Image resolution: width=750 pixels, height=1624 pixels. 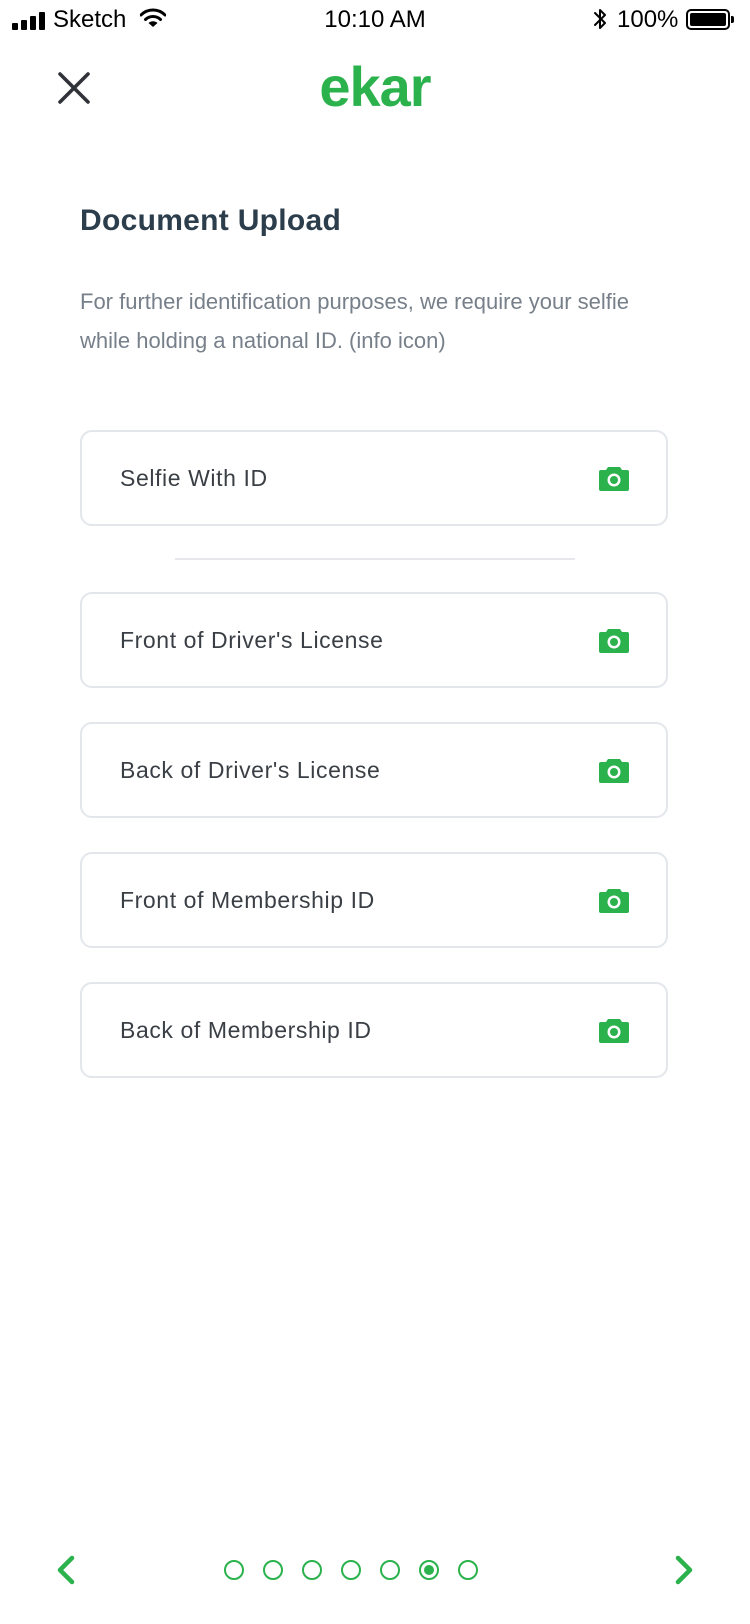 I want to click on battery-percentage: 100%, so click(x=648, y=19).